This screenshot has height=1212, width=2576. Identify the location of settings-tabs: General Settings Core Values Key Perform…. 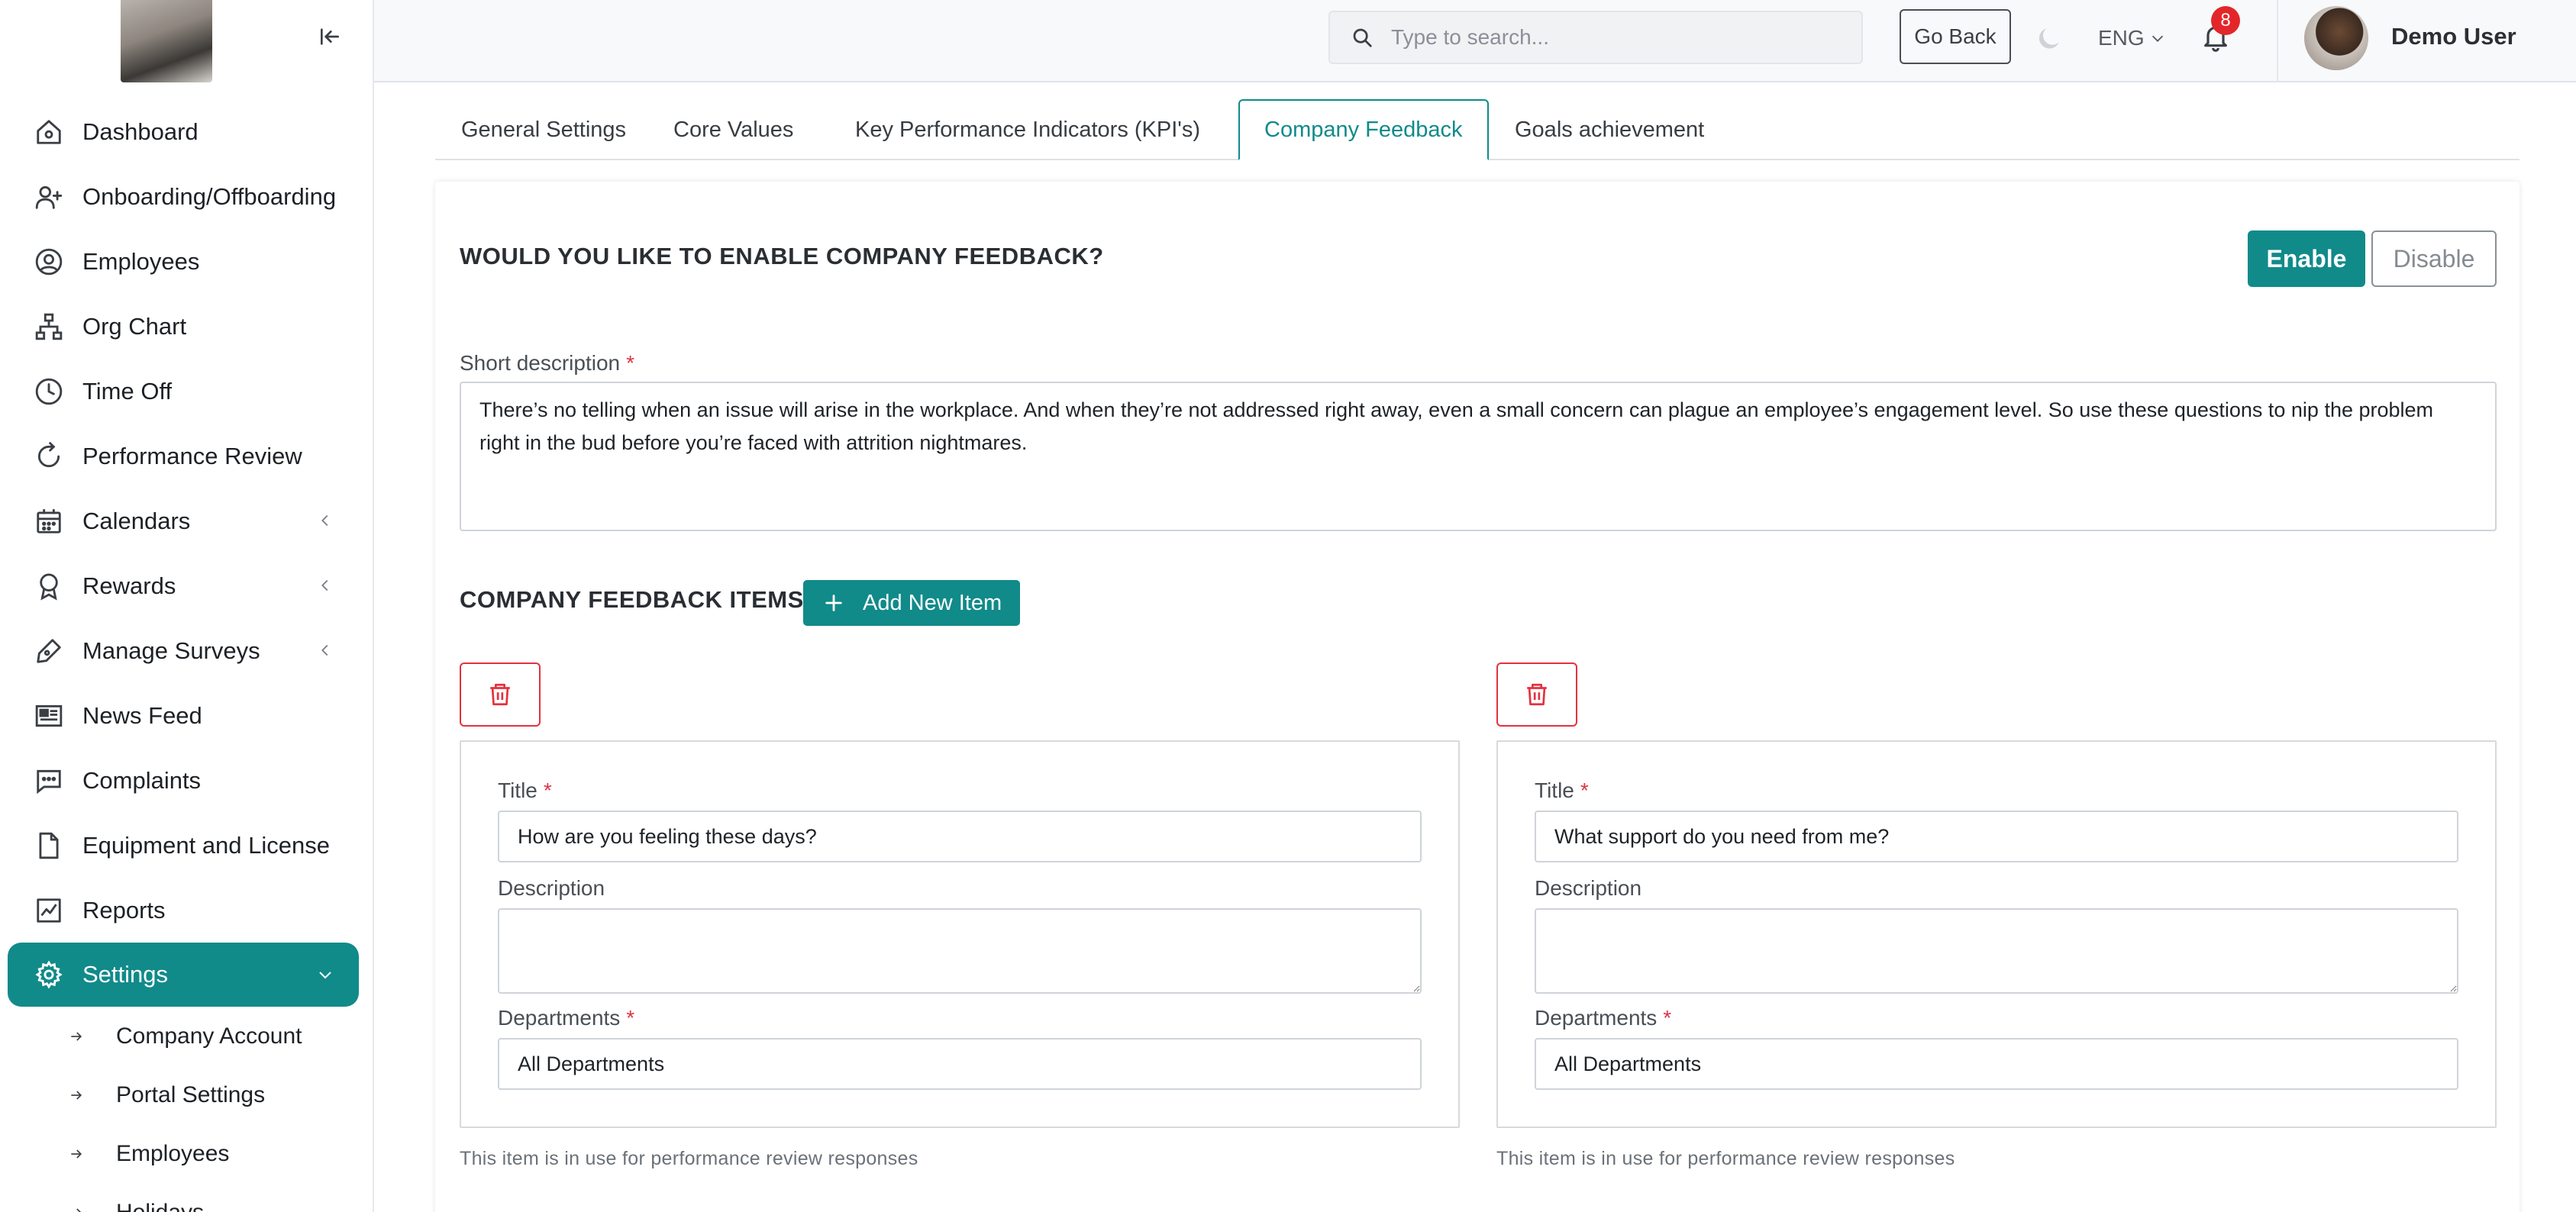
(1477, 129).